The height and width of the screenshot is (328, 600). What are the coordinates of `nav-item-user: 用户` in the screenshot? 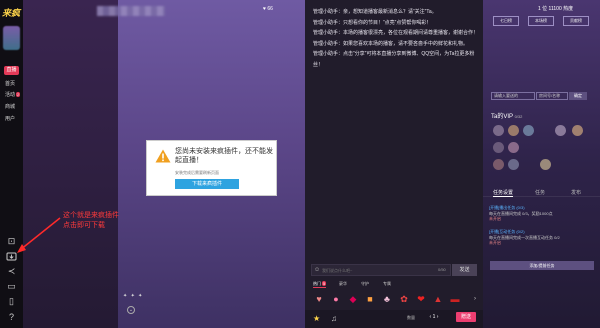 It's located at (10, 118).